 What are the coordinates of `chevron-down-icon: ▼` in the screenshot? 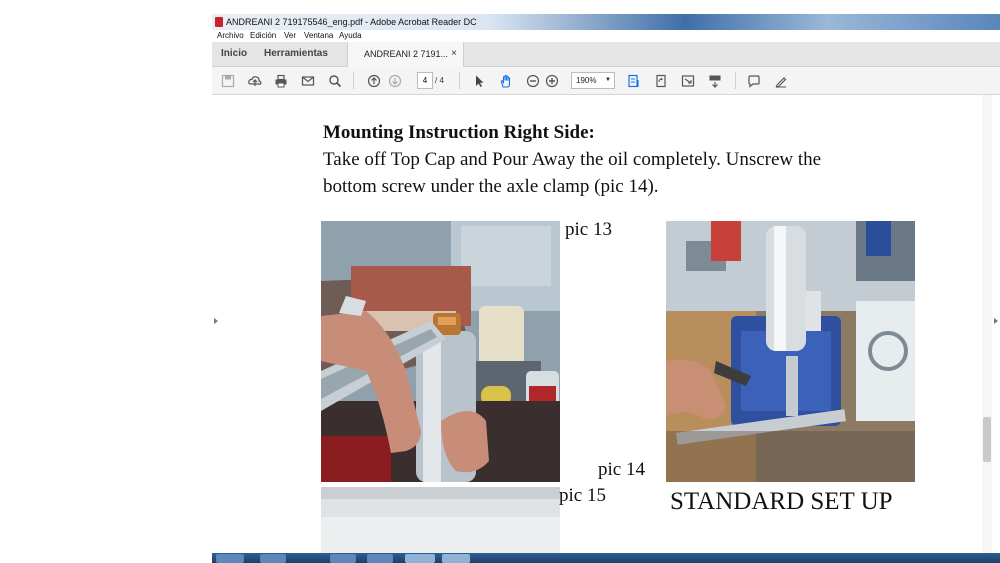 It's located at (608, 80).